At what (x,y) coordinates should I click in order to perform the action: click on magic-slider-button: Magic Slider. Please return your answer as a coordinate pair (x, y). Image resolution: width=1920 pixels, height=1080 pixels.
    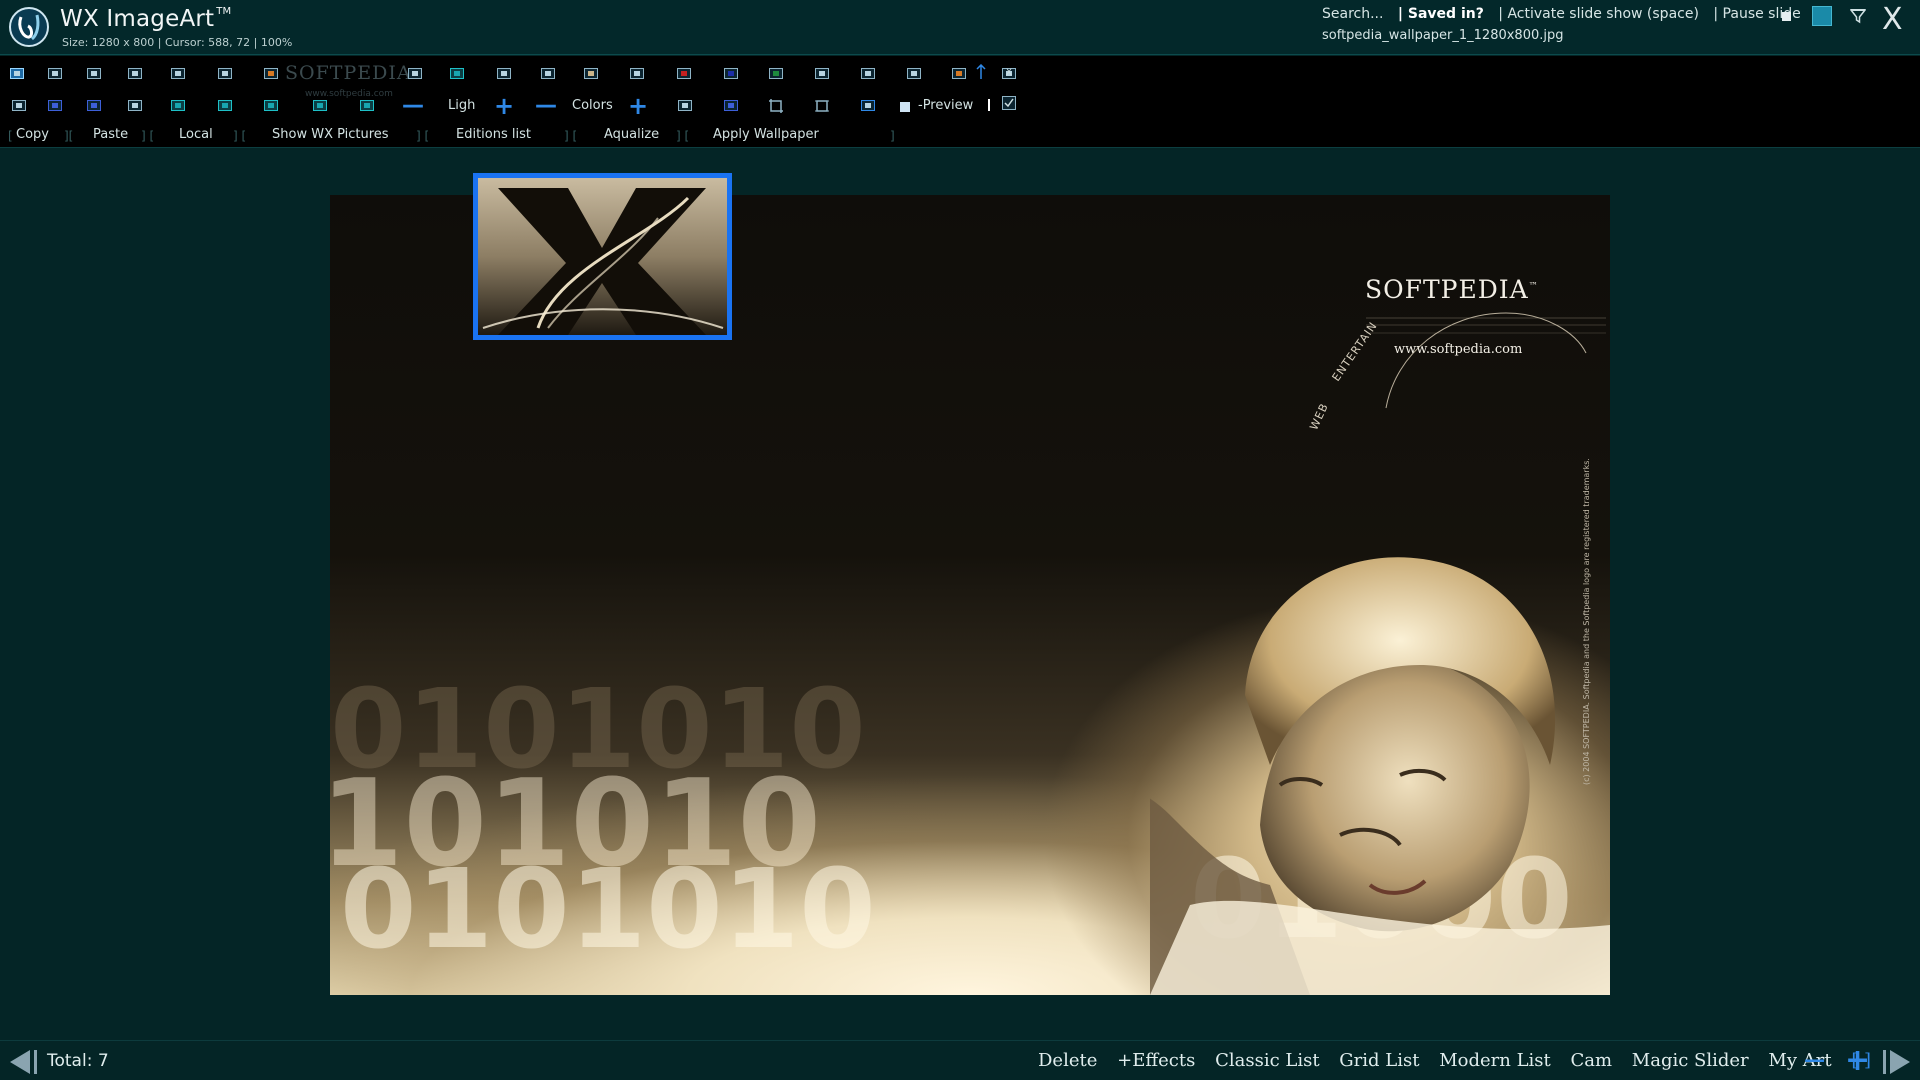
    Looking at the image, I should click on (1690, 1060).